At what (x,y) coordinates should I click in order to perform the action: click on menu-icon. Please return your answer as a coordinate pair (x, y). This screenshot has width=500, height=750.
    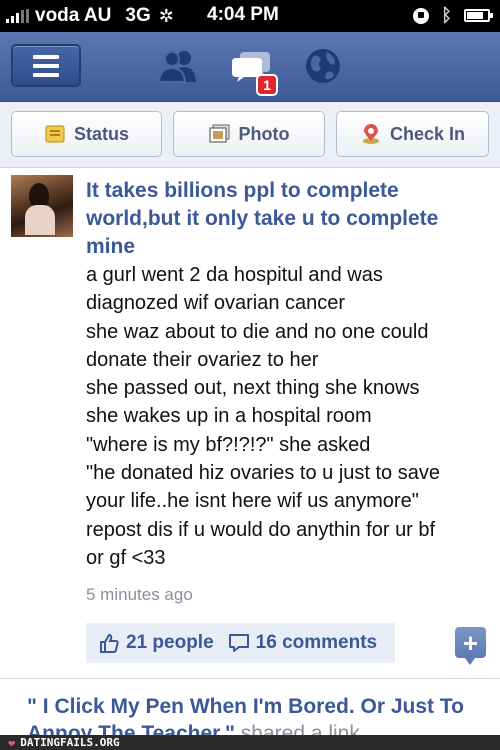
    Looking at the image, I should click on (46, 56).